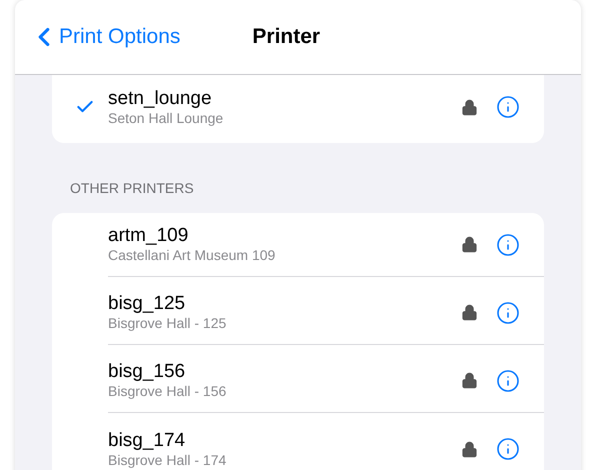 The image size is (596, 470). What do you see at coordinates (192, 255) in the screenshot?
I see `printer-location: Castellani Art Museum 109` at bounding box center [192, 255].